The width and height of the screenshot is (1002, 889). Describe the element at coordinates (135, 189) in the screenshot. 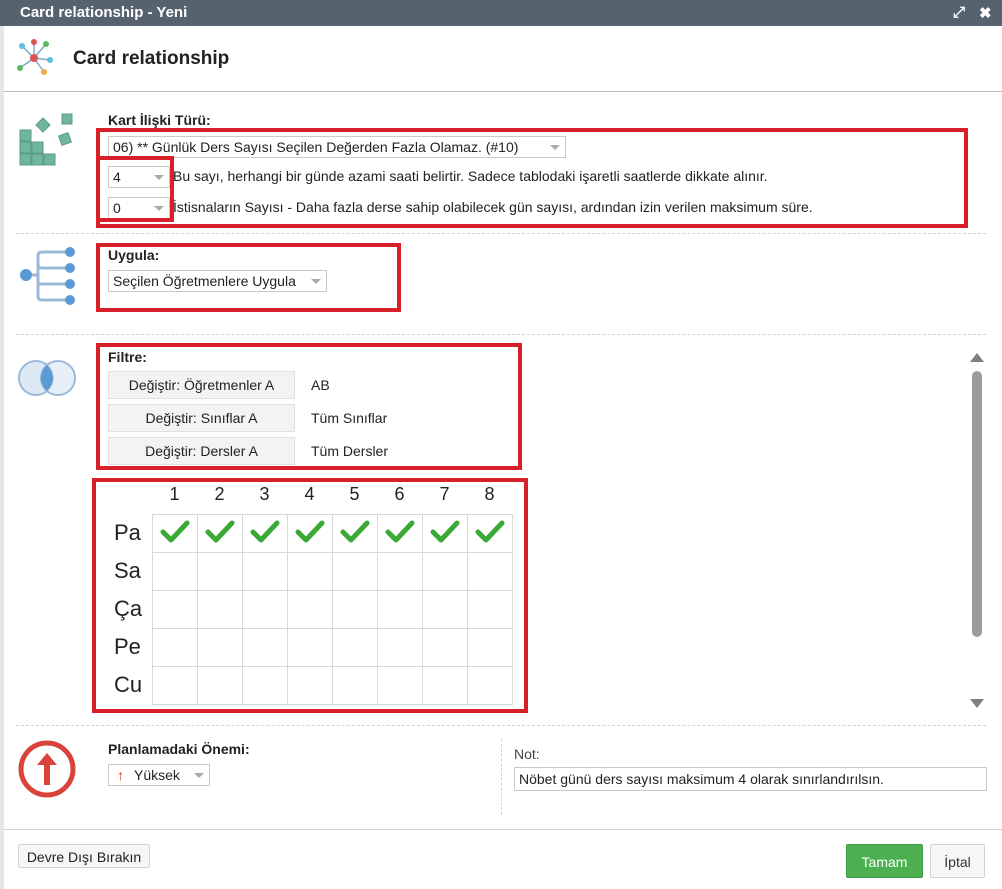

I see `highlight-parameters` at that location.